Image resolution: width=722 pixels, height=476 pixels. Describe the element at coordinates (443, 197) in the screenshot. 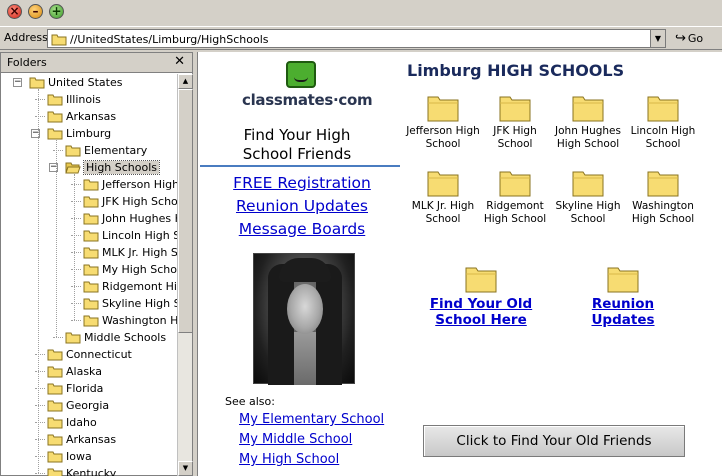

I see `school-folder: MLK Jr. High School` at that location.